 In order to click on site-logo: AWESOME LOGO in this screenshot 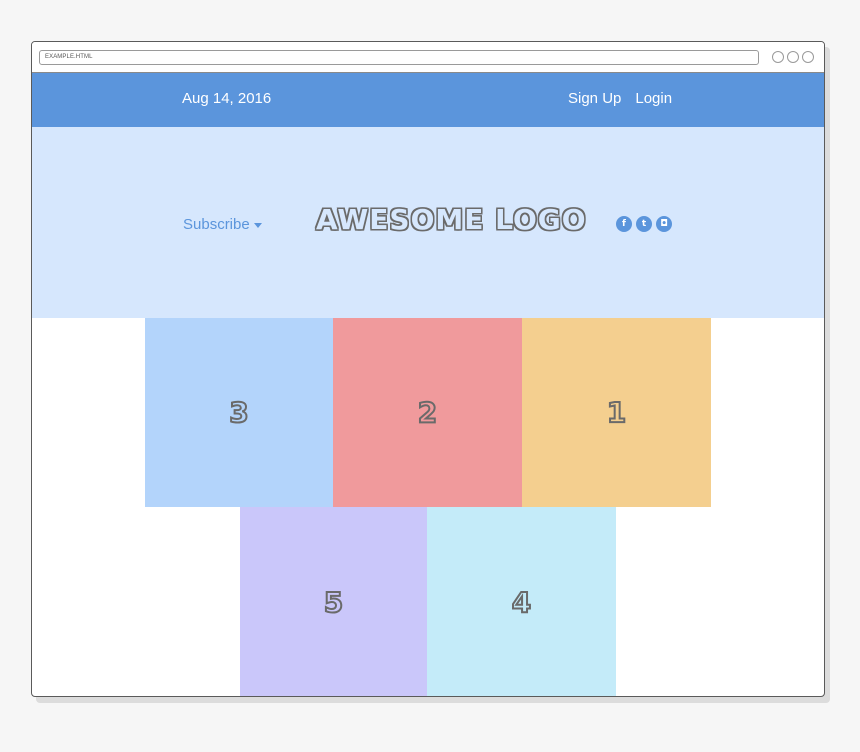, I will do `click(451, 219)`.